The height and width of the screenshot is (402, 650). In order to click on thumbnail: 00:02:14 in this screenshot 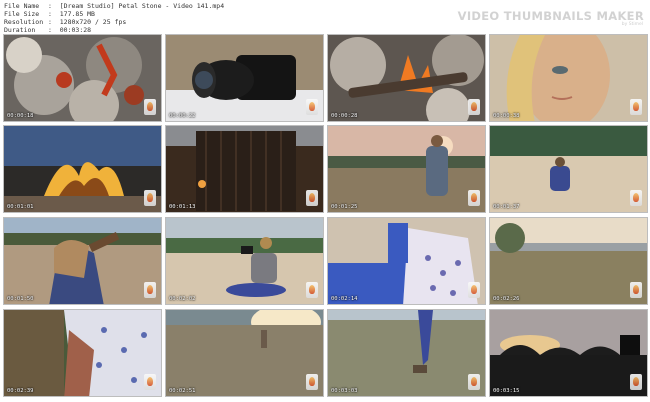, I will do `click(406, 261)`.